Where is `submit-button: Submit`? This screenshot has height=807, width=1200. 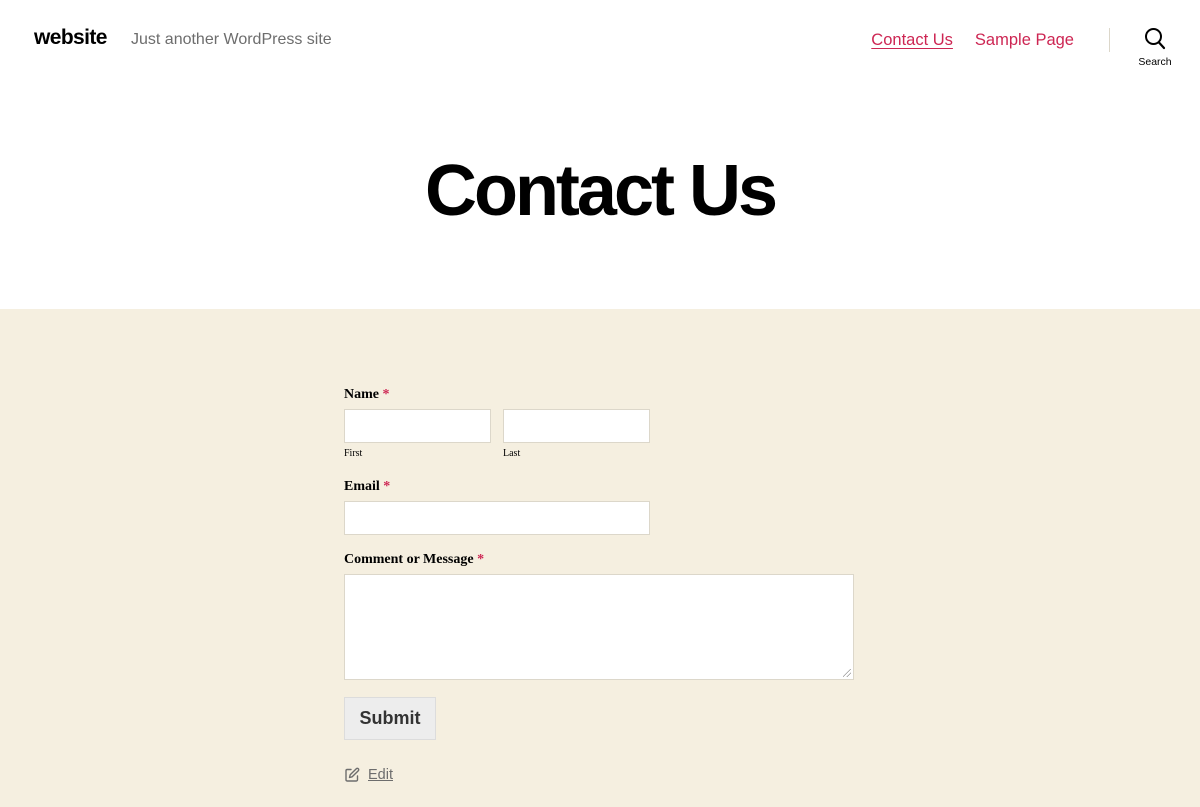
submit-button: Submit is located at coordinates (390, 718).